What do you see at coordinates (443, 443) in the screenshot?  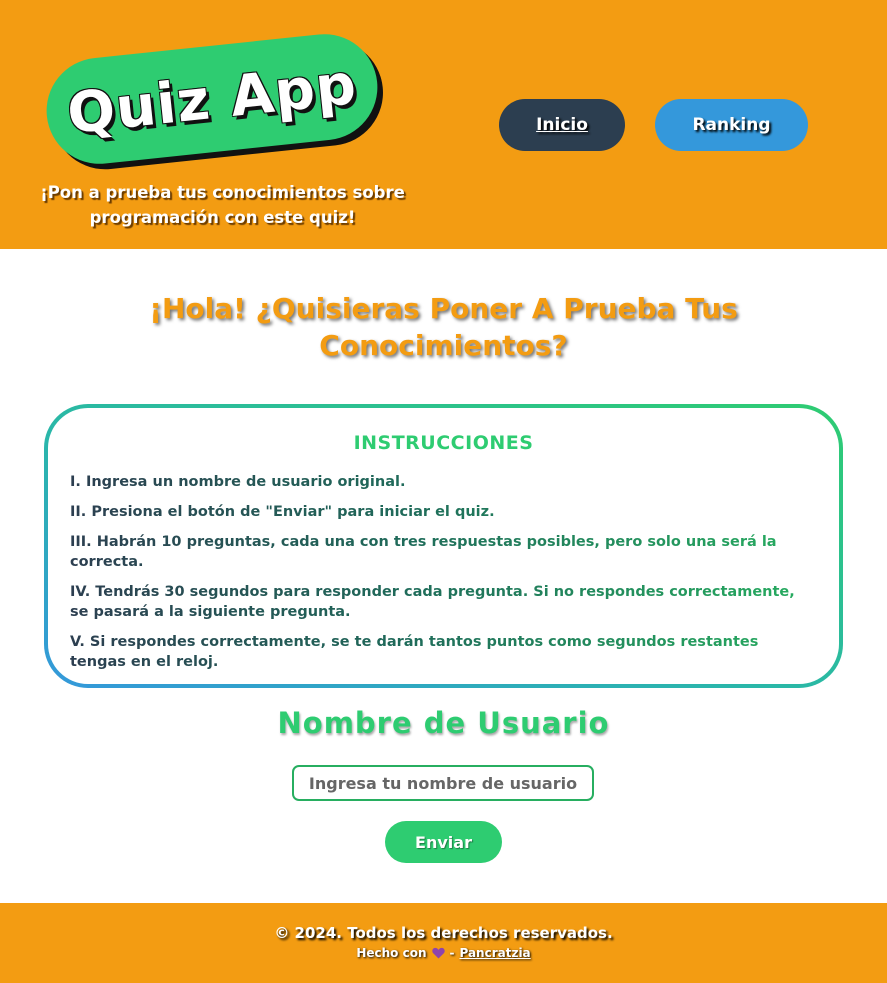 I see `instructions-title: INSTRUCCIONES` at bounding box center [443, 443].